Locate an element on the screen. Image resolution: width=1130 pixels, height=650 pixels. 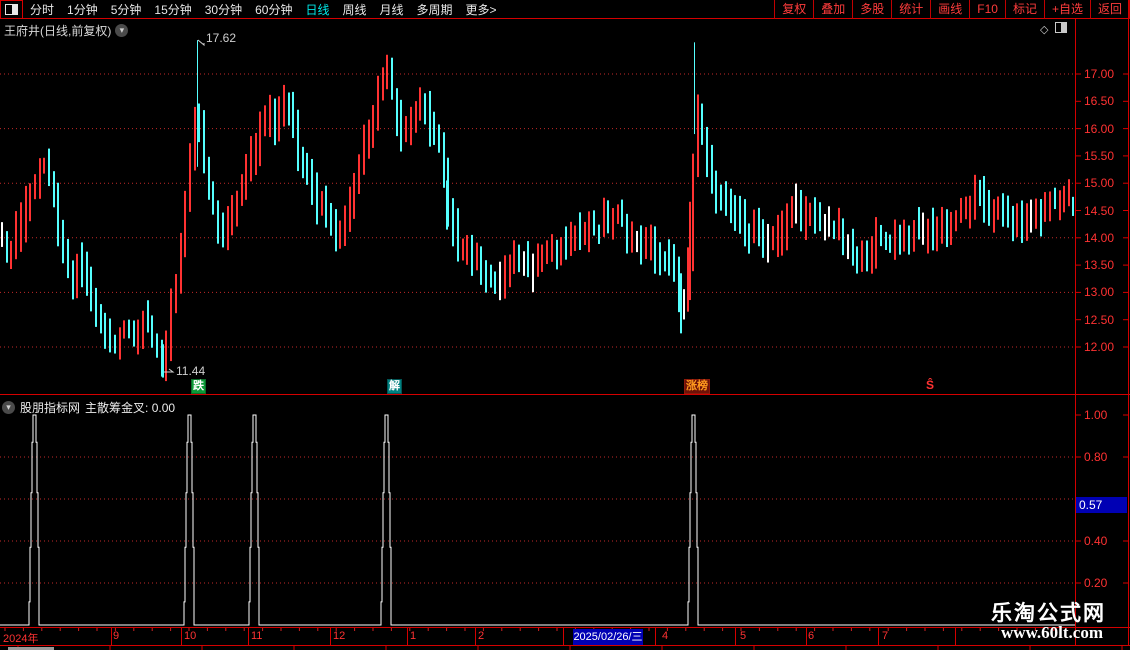
price-axis-label: 14.50 is located at coordinates (1099, 210).